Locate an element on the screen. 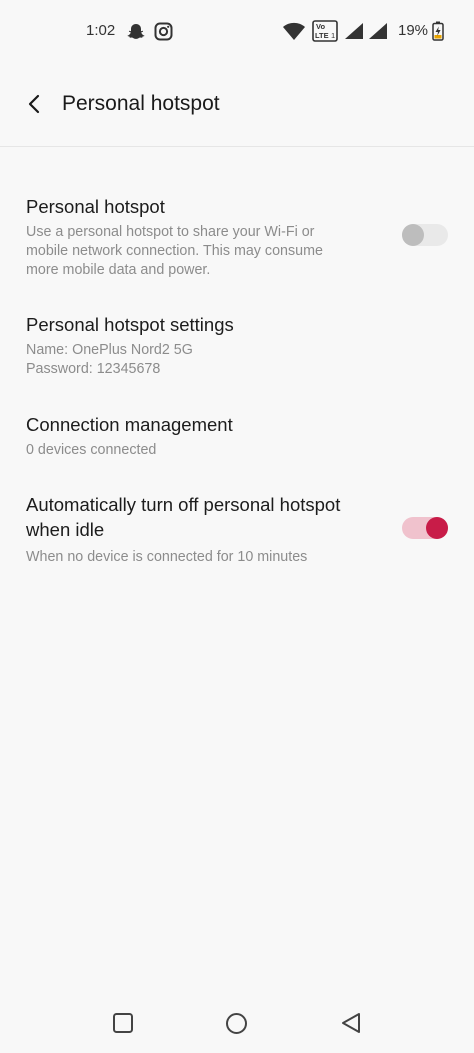  back-nav-button is located at coordinates (351, 1023).